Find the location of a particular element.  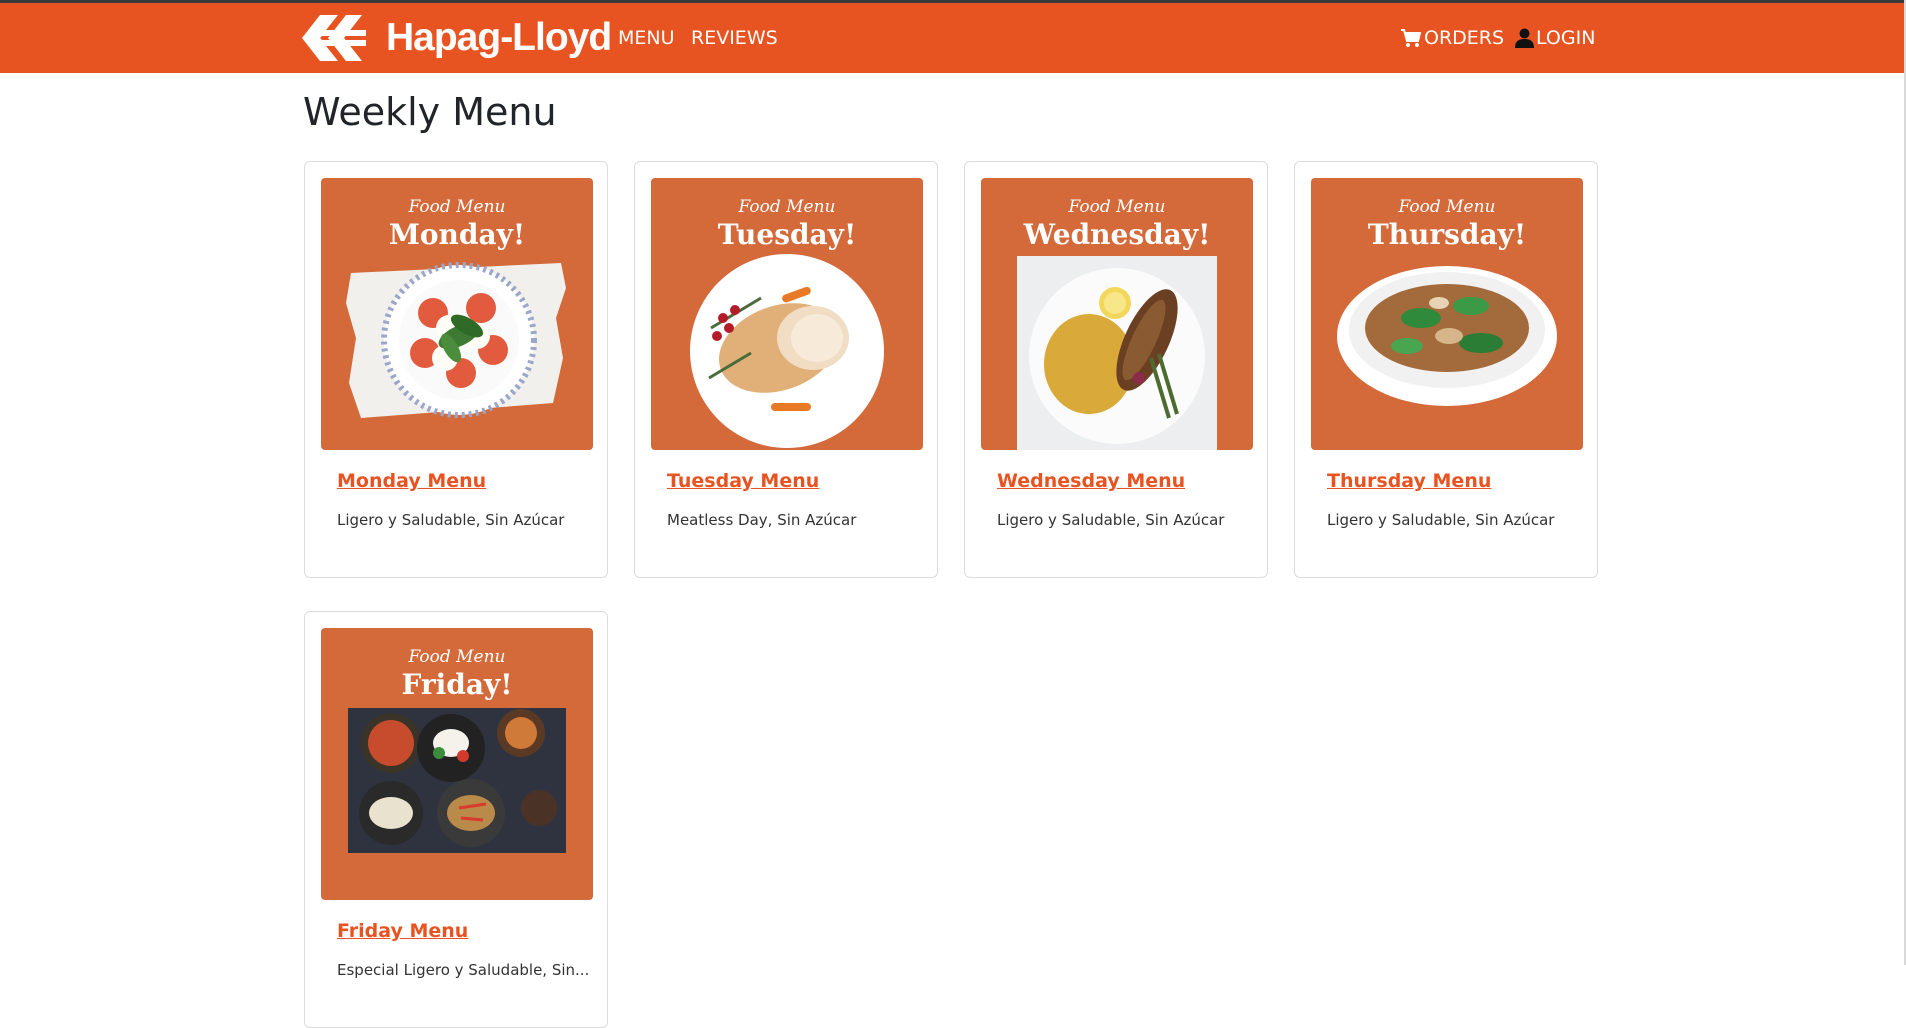

nav-orders-label: ORDERS is located at coordinates (1464, 38).